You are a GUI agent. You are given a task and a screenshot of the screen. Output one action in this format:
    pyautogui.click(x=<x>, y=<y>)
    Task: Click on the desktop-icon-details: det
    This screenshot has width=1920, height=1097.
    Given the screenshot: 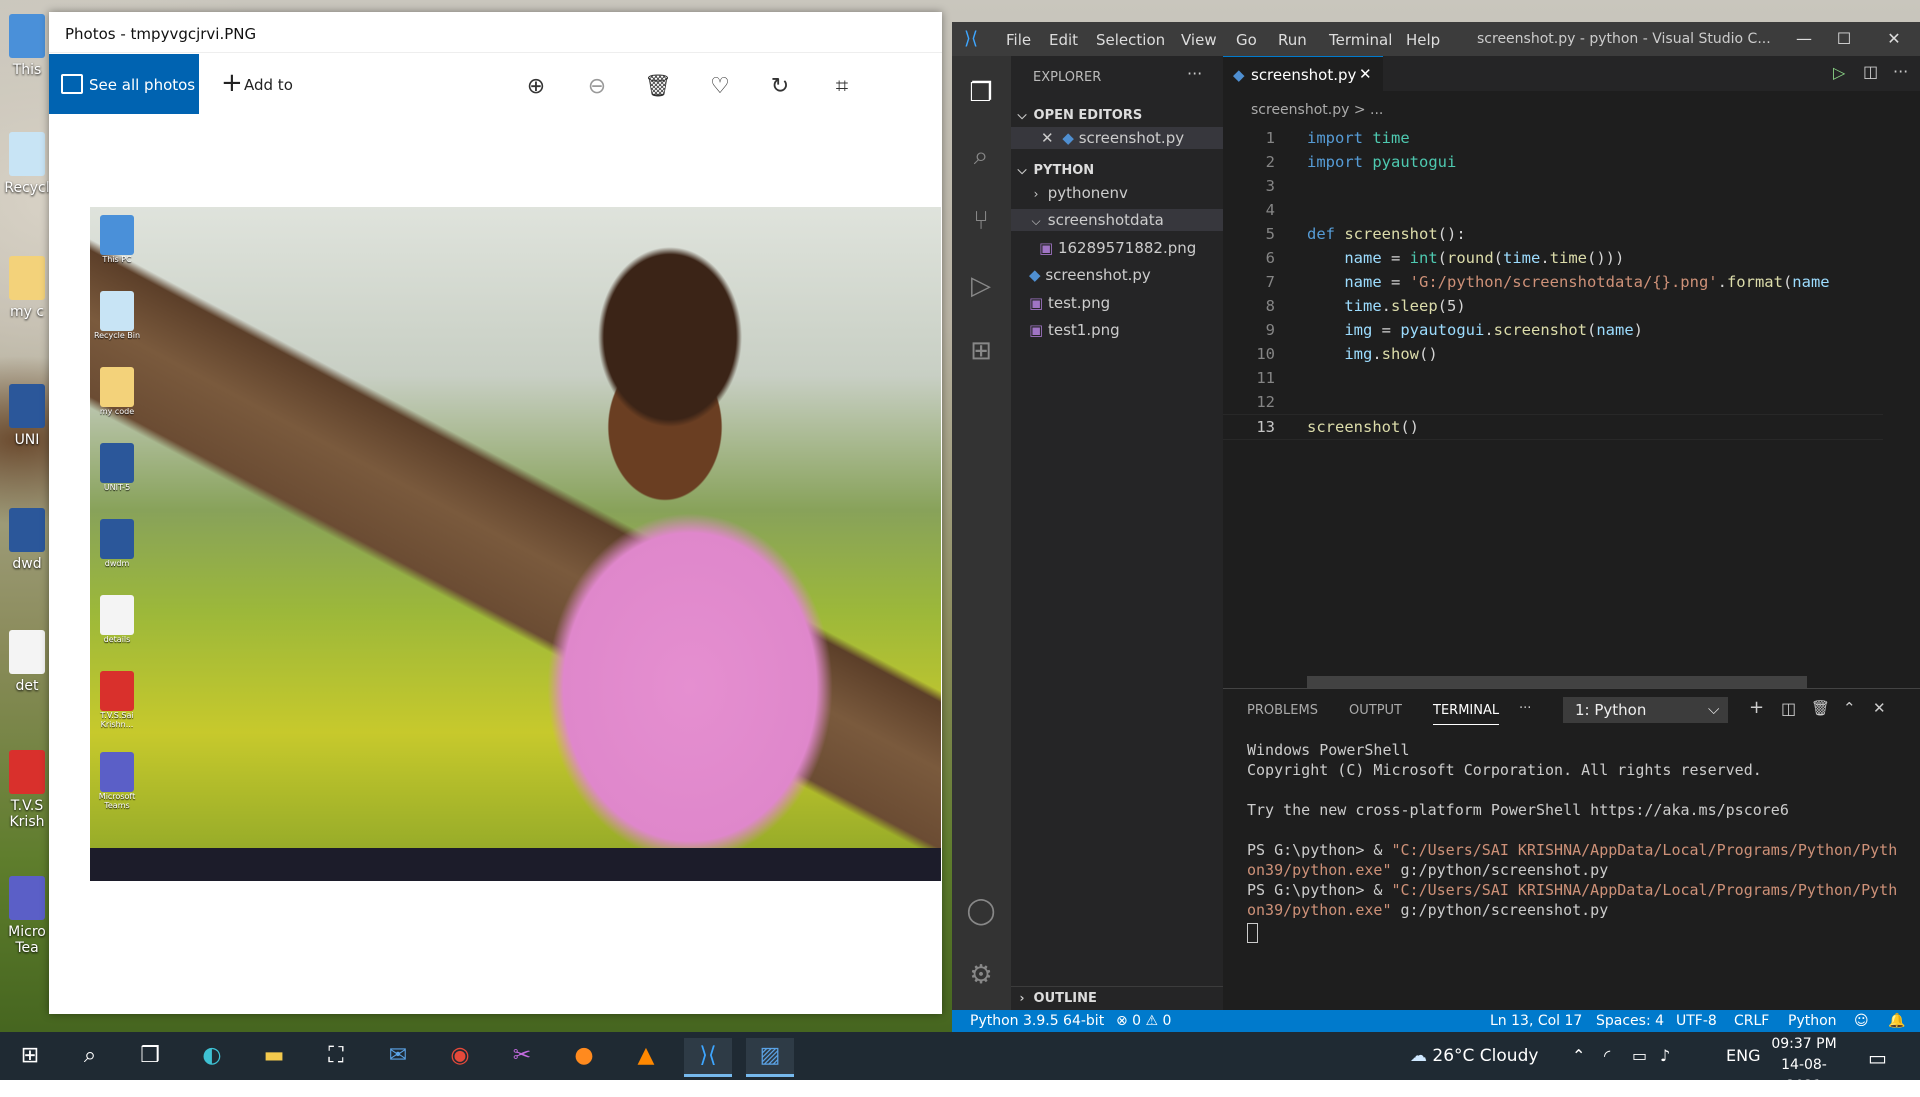 What is the action you would take?
    pyautogui.click(x=27, y=662)
    